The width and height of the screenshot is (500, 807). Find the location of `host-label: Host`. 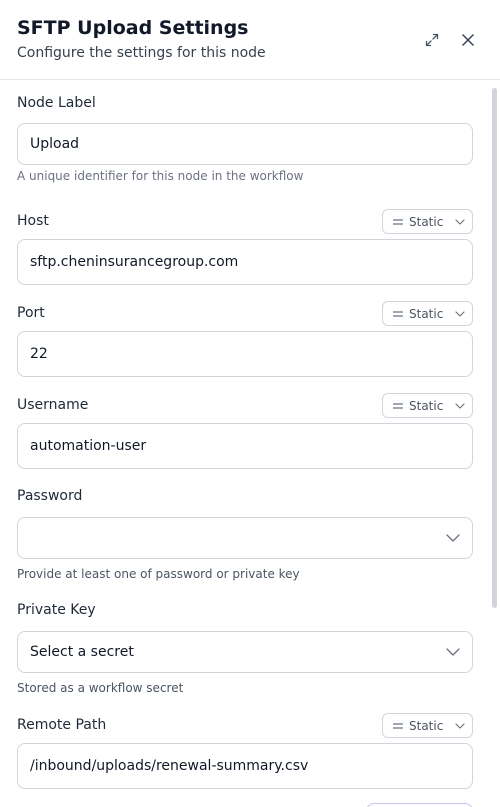

host-label: Host is located at coordinates (33, 221).